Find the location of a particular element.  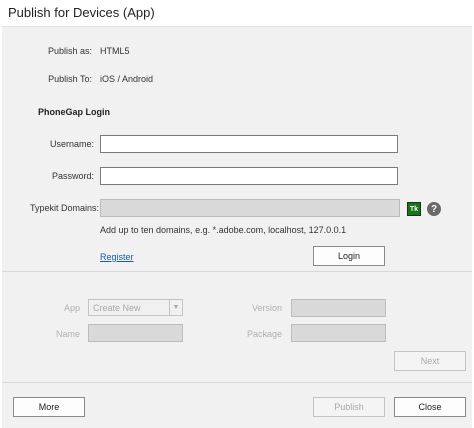

username-input is located at coordinates (249, 144).